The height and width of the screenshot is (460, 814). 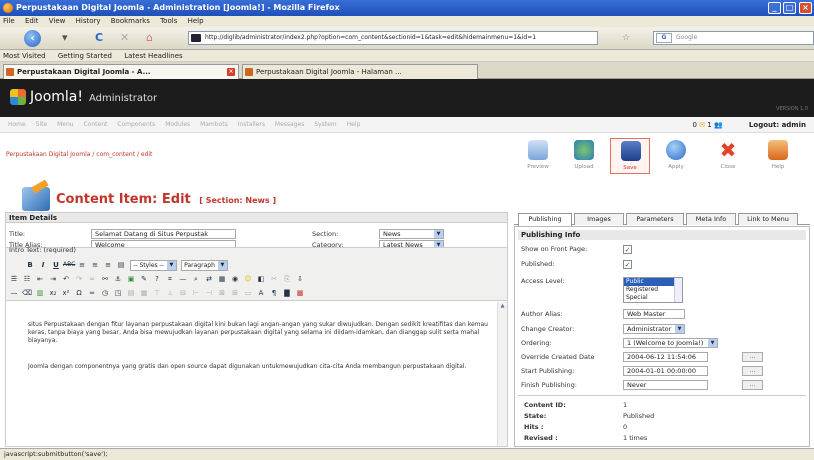 I want to click on anchor-icon: ⚓, so click(x=118, y=279).